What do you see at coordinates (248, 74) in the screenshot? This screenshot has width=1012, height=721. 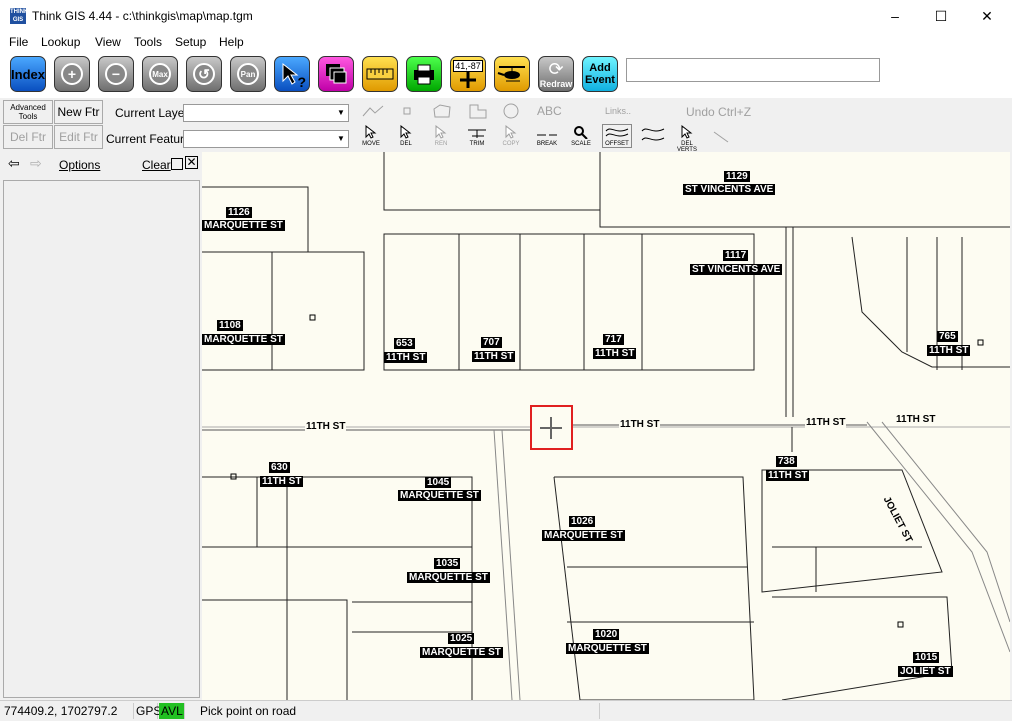 I see `pan-button: Pan` at bounding box center [248, 74].